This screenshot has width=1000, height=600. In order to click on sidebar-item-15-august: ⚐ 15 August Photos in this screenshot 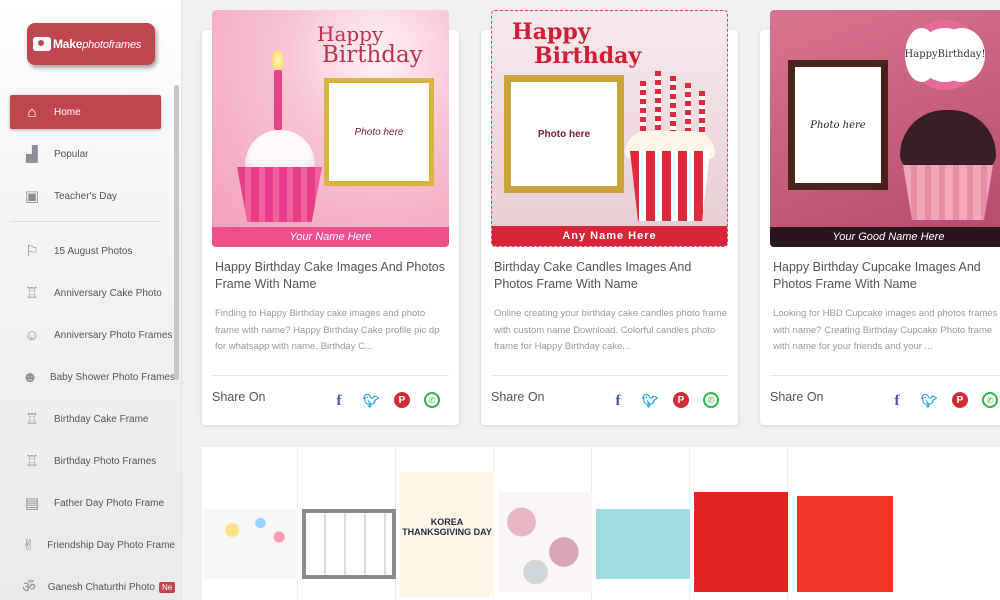, I will do `click(92, 251)`.